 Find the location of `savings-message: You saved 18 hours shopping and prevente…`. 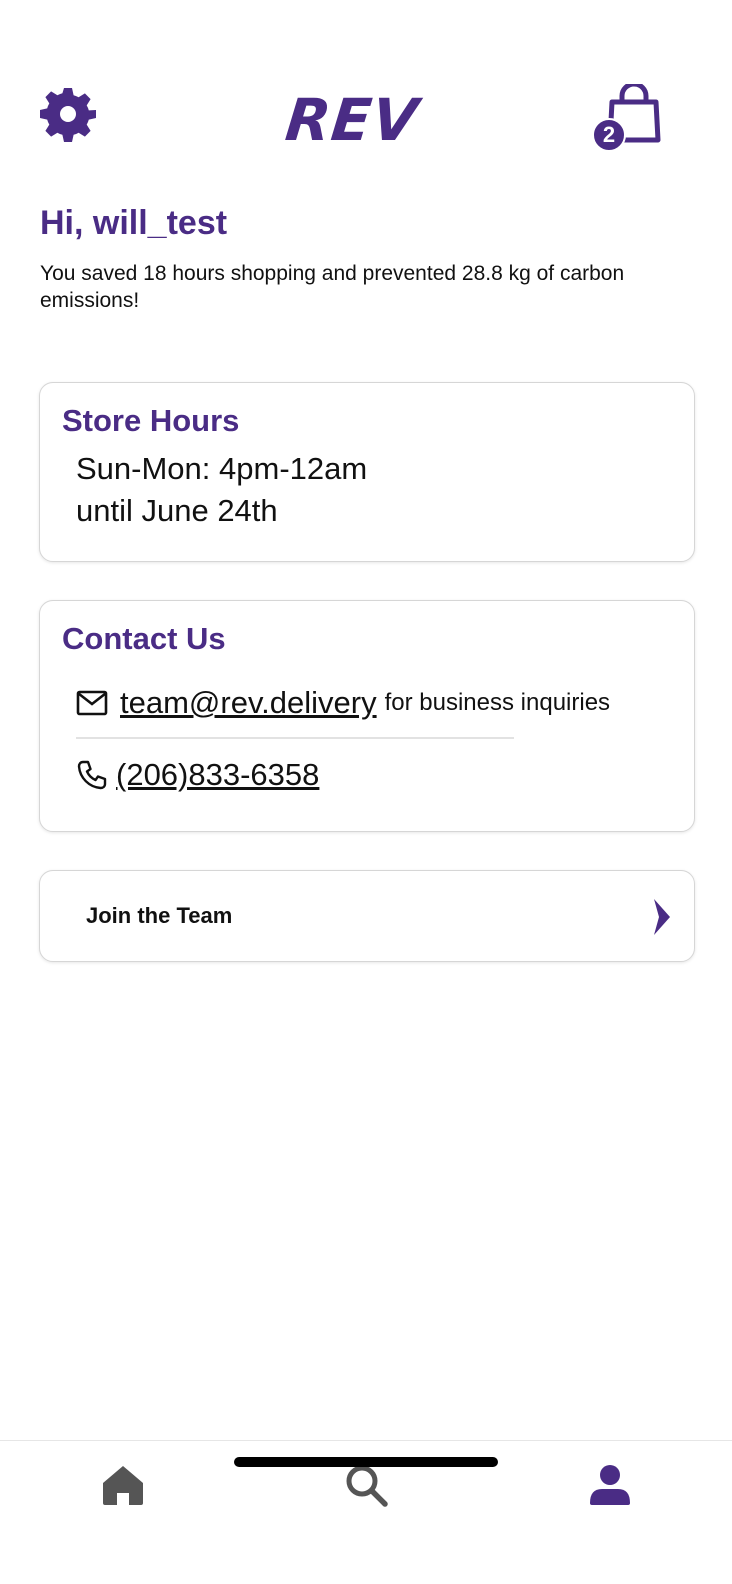

savings-message: You saved 18 hours shopping and prevente… is located at coordinates (332, 287).